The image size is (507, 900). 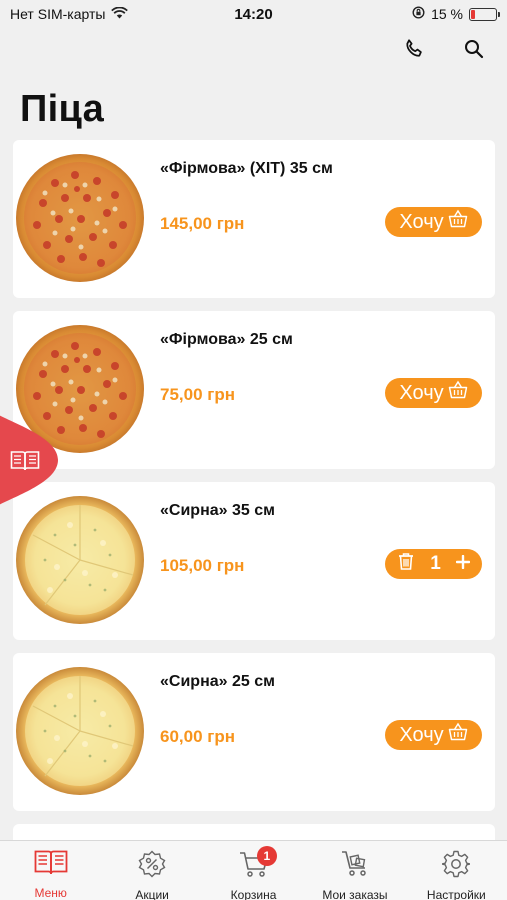 I want to click on battery-level, so click(x=473, y=14).